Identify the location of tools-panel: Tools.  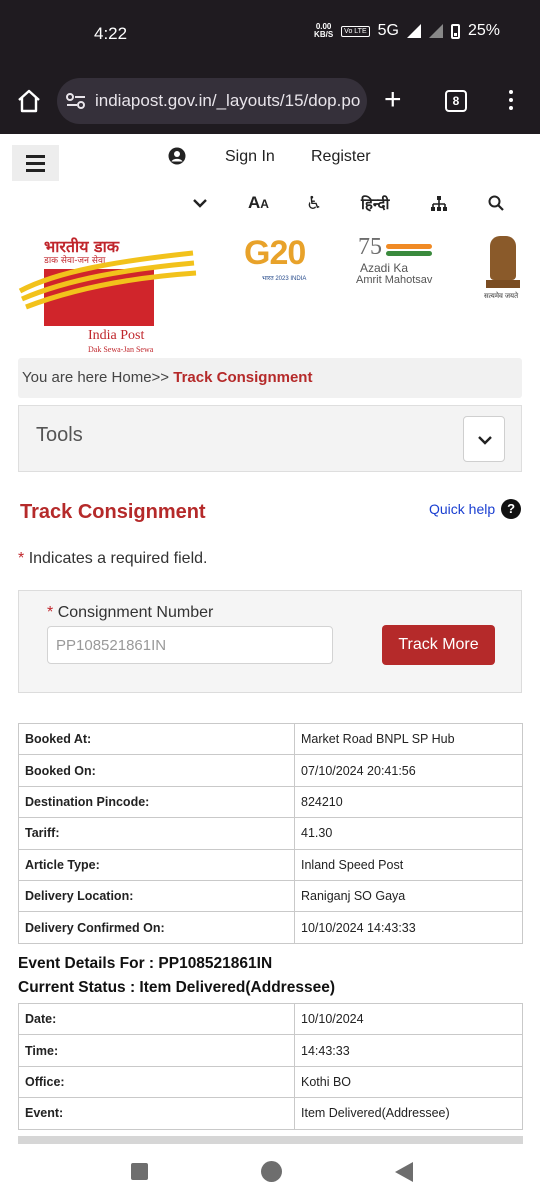
(270, 438).